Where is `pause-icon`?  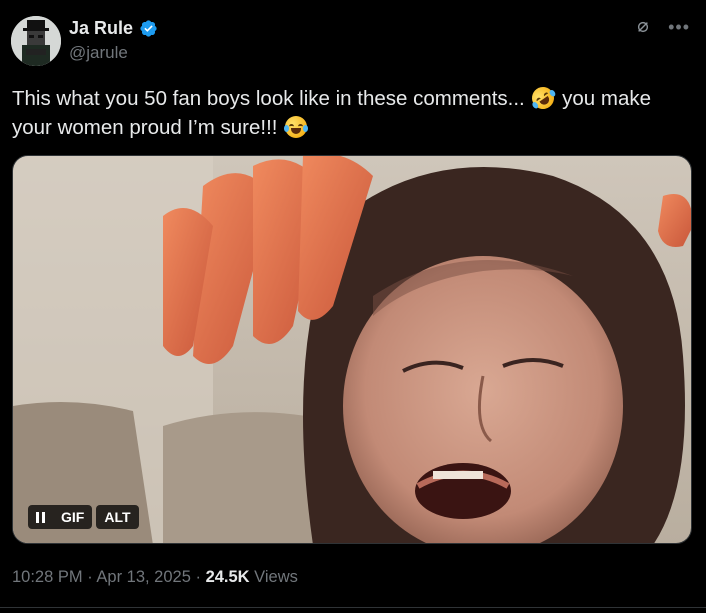 pause-icon is located at coordinates (40, 517).